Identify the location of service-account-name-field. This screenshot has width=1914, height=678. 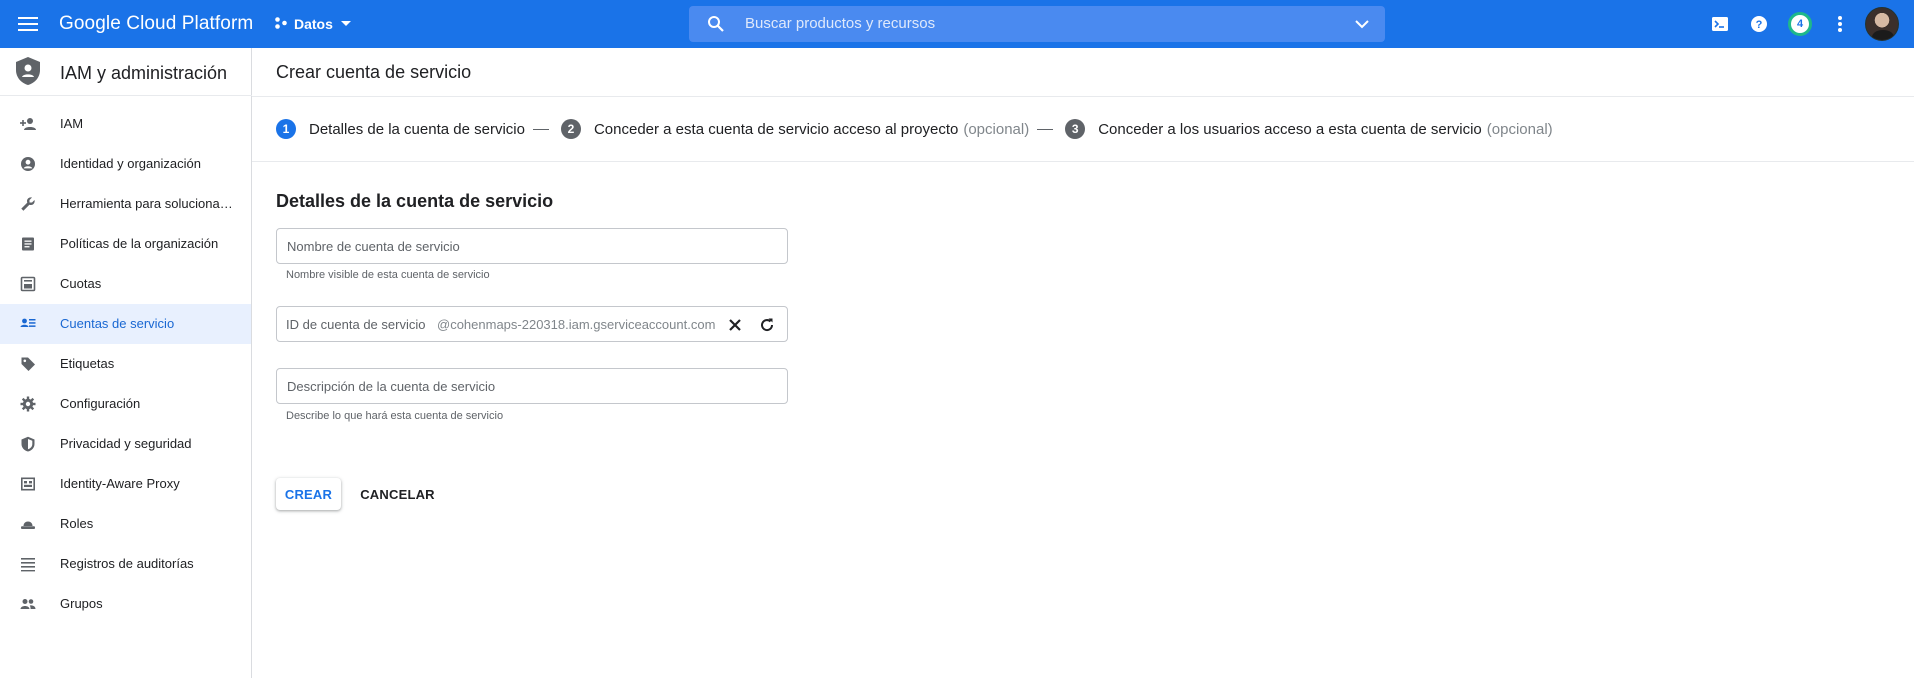
(532, 246).